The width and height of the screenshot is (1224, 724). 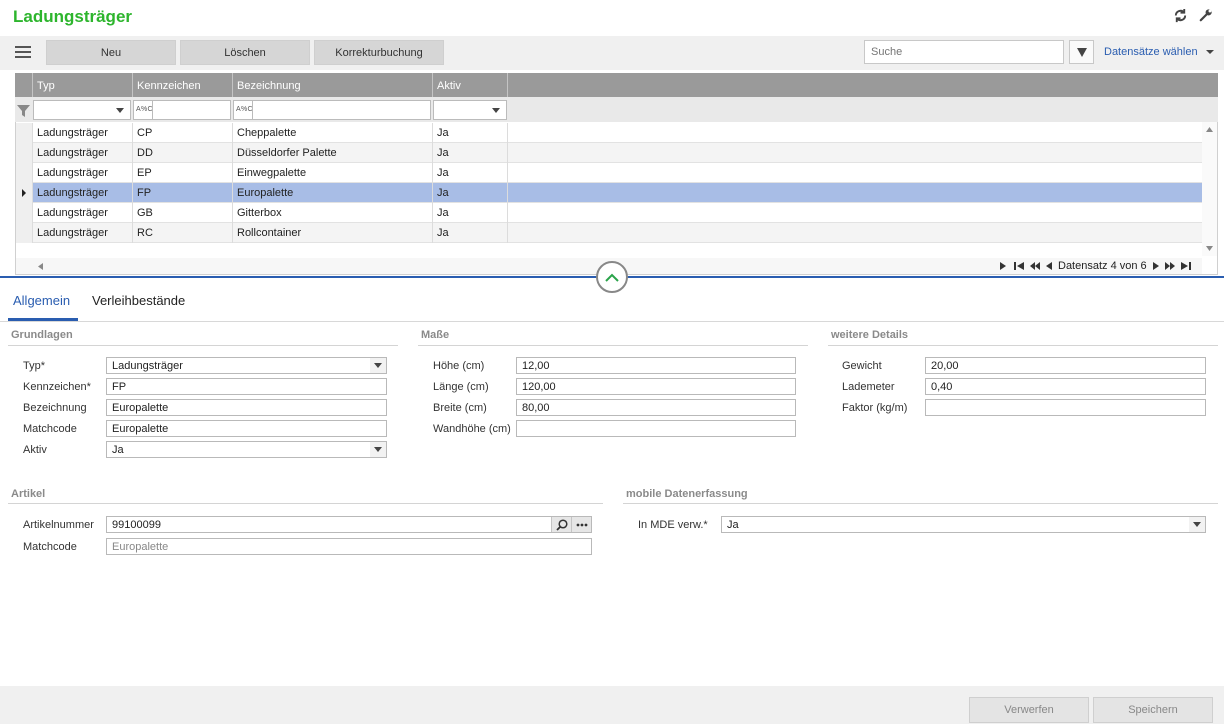 I want to click on tab-allgemein: Allgemein, so click(x=41, y=300).